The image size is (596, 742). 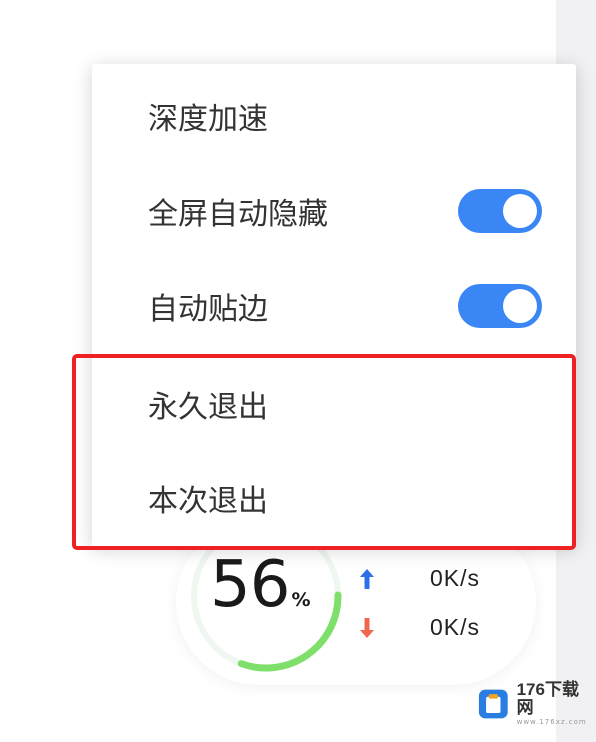 I want to click on arrow-down-icon, so click(x=367, y=627).